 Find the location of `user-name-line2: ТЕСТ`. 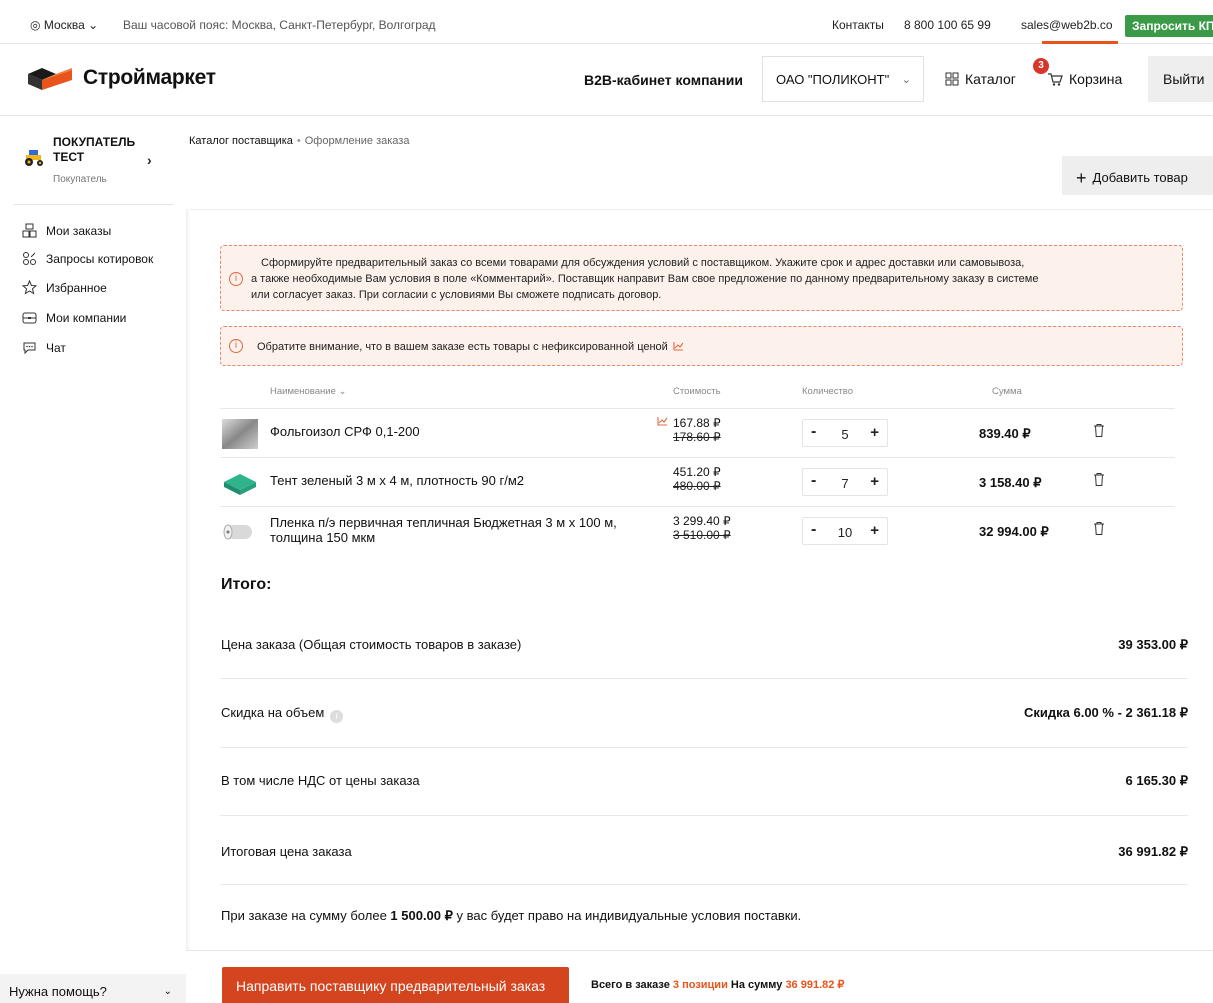

user-name-line2: ТЕСТ is located at coordinates (69, 157).